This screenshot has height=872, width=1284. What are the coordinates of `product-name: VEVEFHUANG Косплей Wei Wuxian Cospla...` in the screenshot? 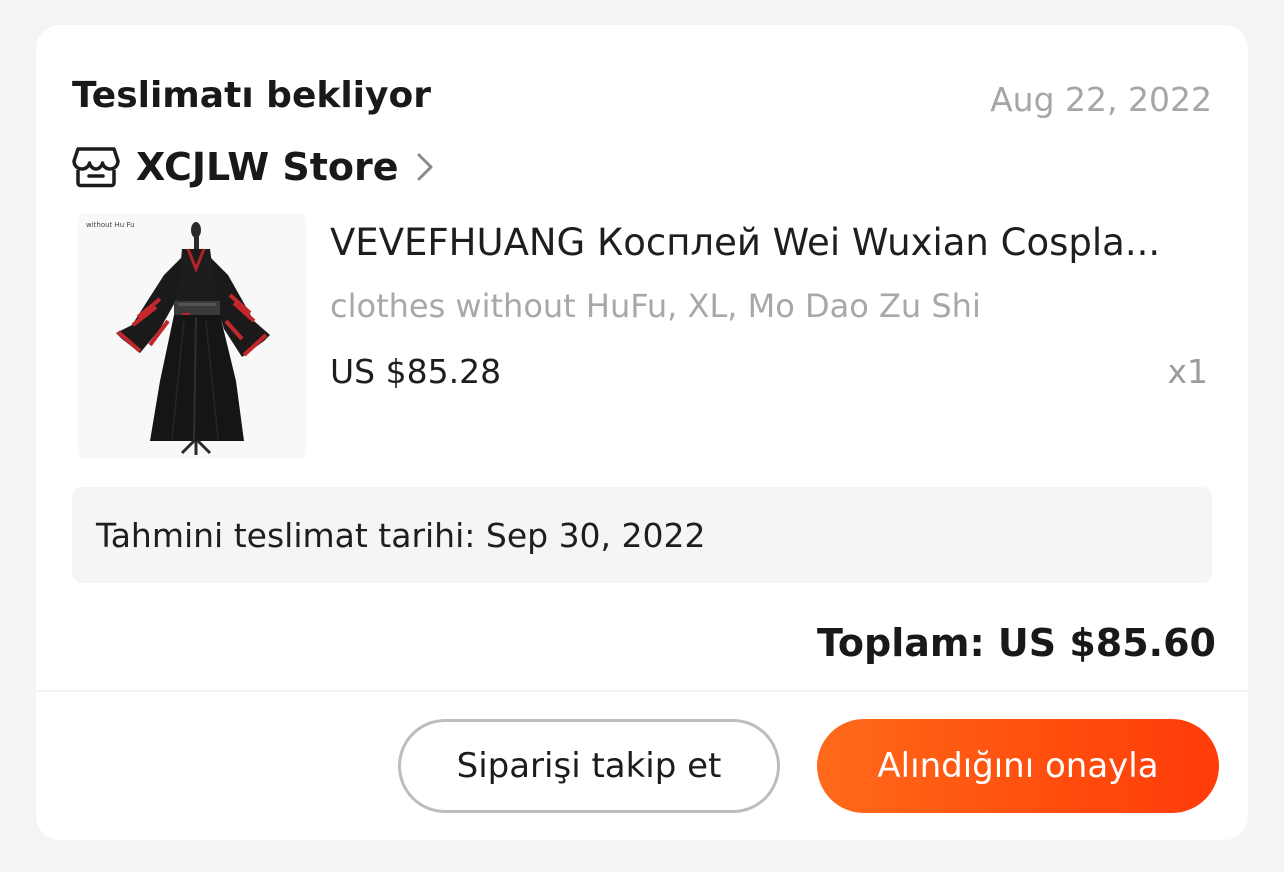 It's located at (771, 242).